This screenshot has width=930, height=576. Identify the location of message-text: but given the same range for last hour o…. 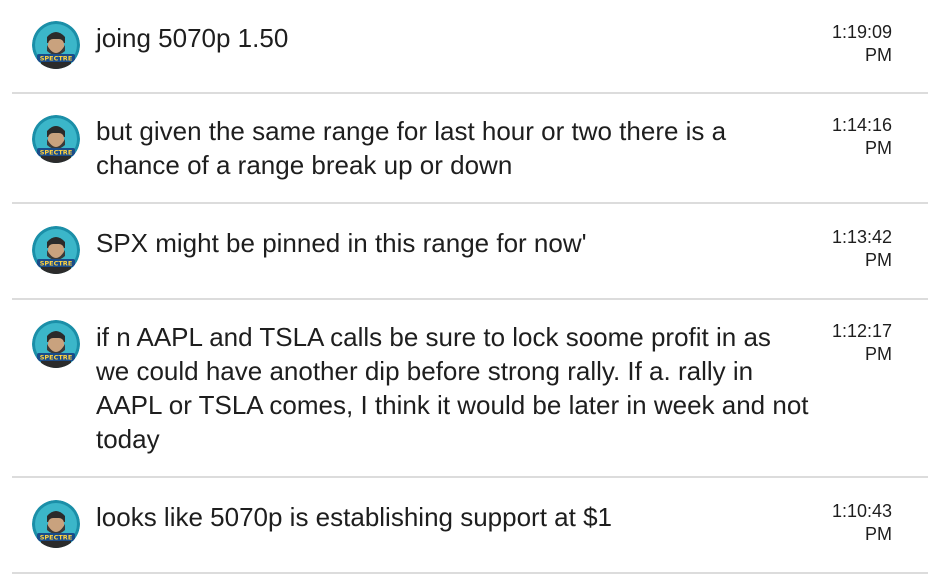
(415, 148).